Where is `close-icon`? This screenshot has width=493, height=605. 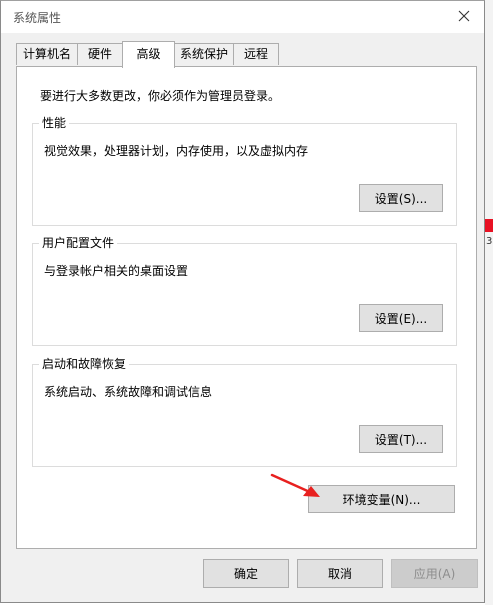
close-icon is located at coordinates (464, 16).